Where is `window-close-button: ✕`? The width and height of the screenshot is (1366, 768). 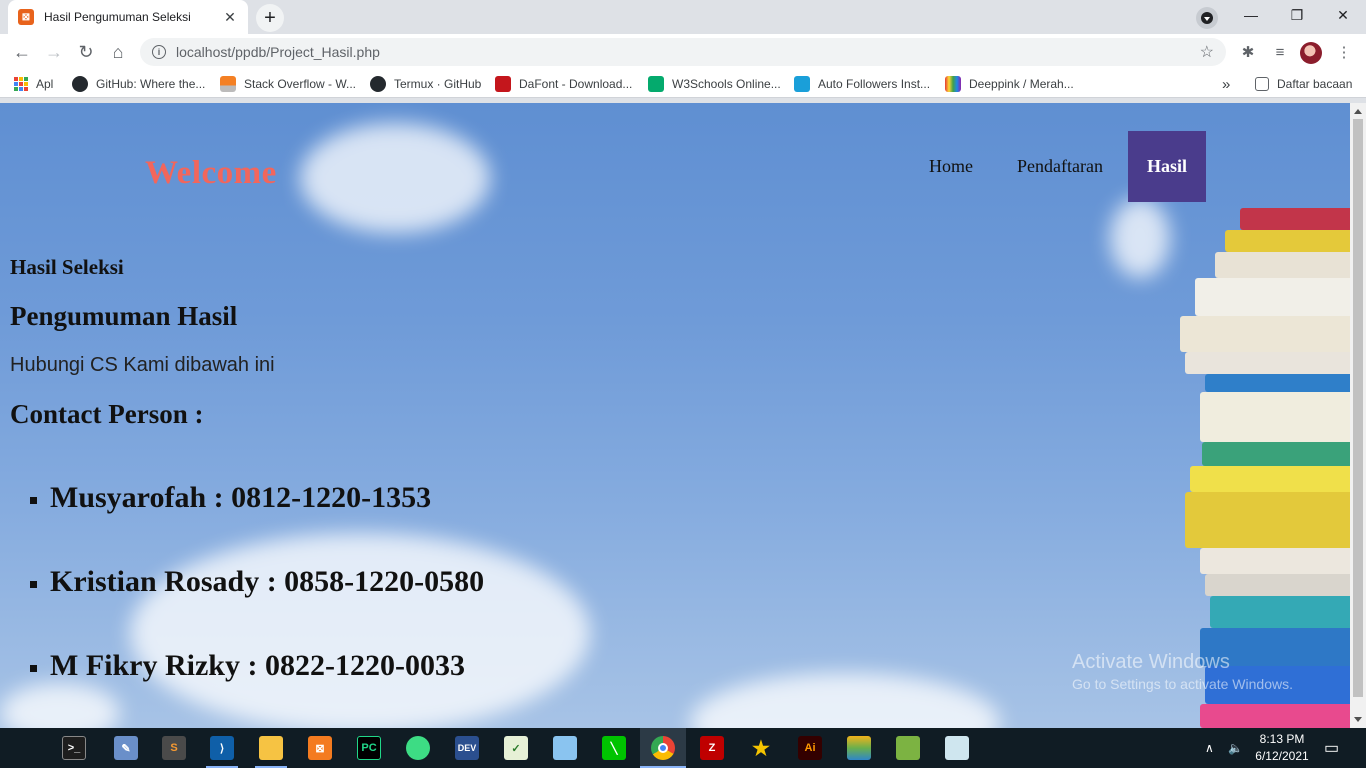 window-close-button: ✕ is located at coordinates (1343, 15).